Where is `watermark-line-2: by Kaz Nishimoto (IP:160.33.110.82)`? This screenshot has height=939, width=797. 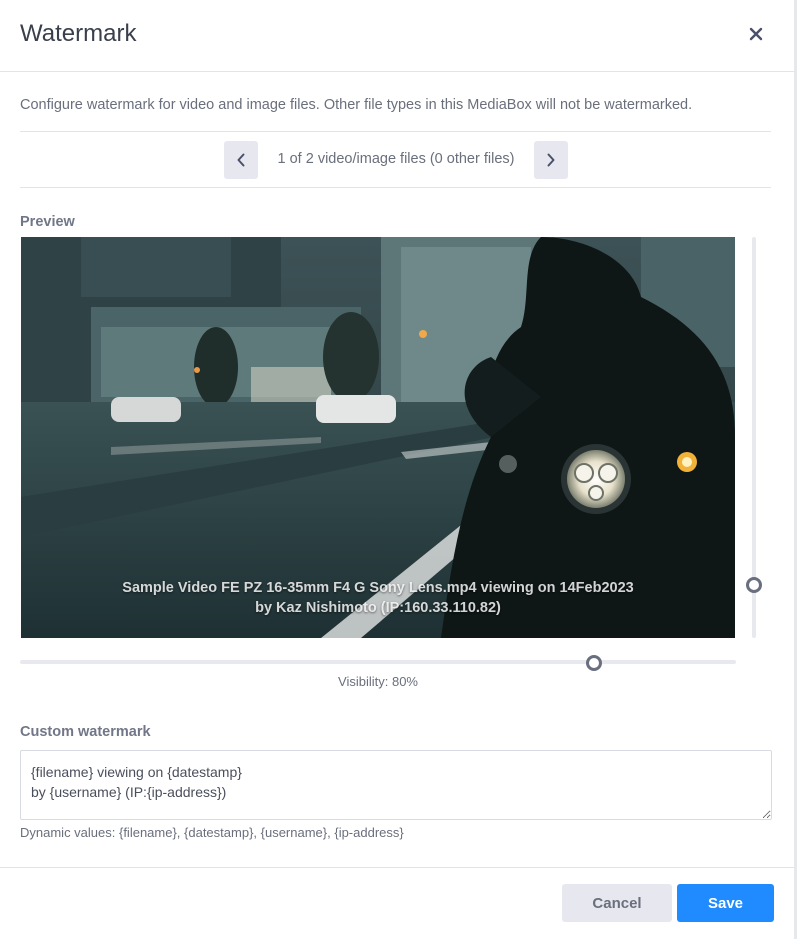
watermark-line-2: by Kaz Nishimoto (IP:160.33.110.82) is located at coordinates (378, 608).